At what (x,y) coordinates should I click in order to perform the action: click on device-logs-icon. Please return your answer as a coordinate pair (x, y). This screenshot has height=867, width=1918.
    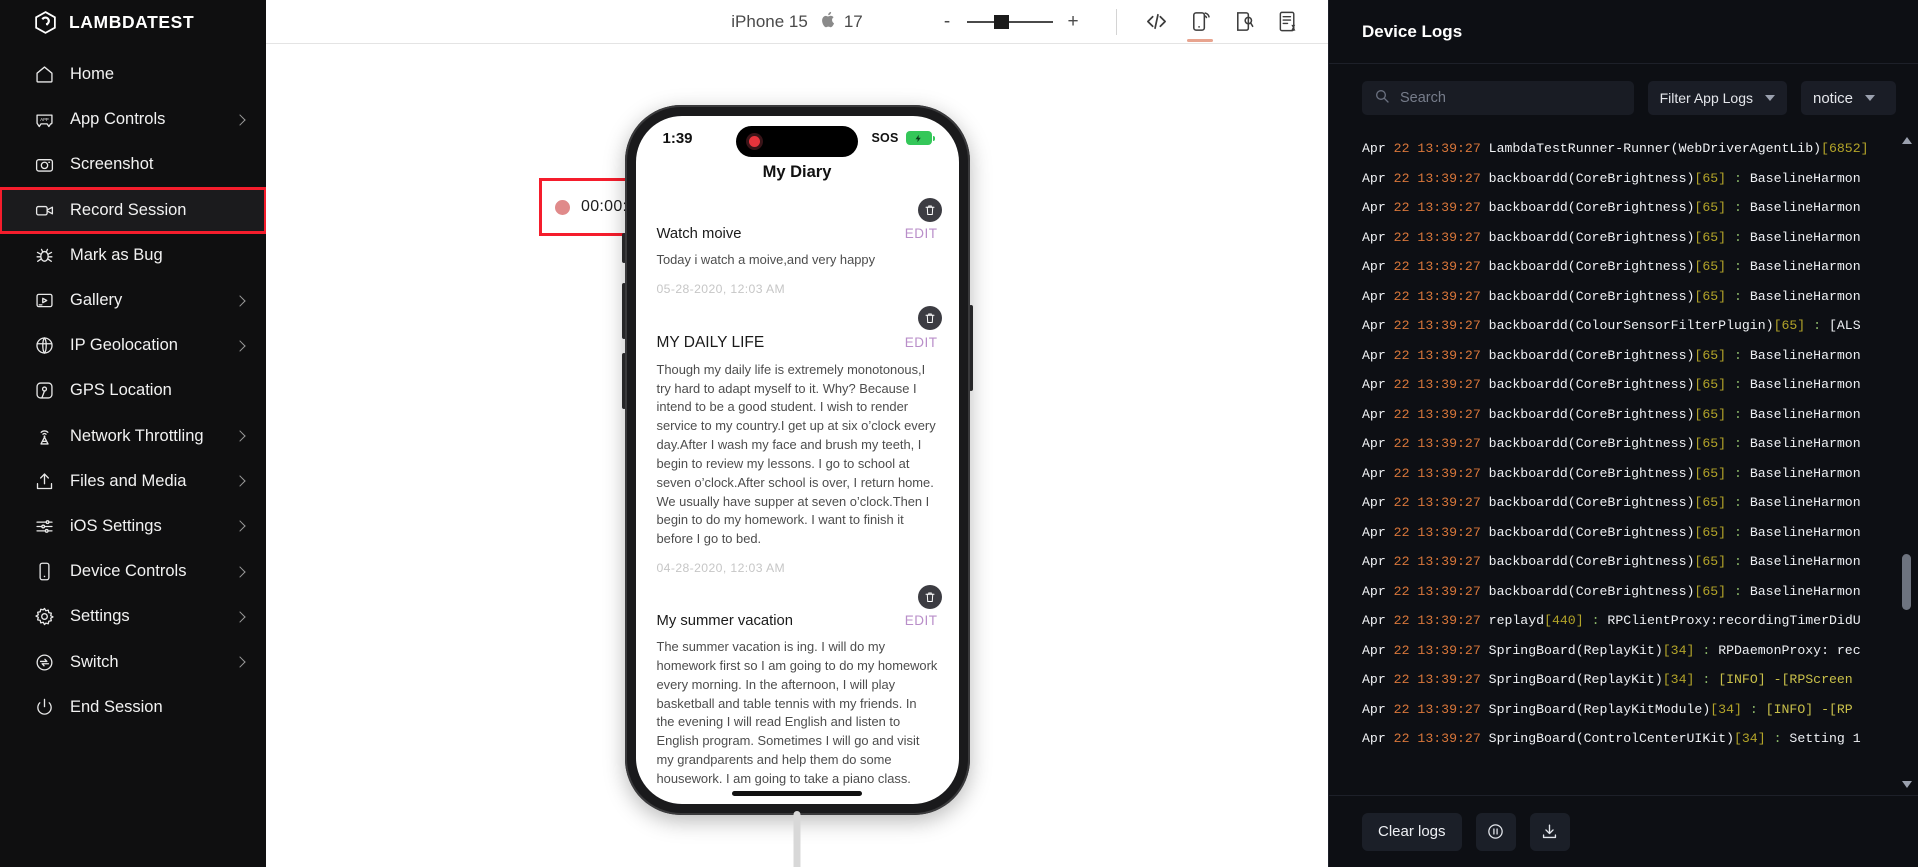
    Looking at the image, I should click on (1200, 22).